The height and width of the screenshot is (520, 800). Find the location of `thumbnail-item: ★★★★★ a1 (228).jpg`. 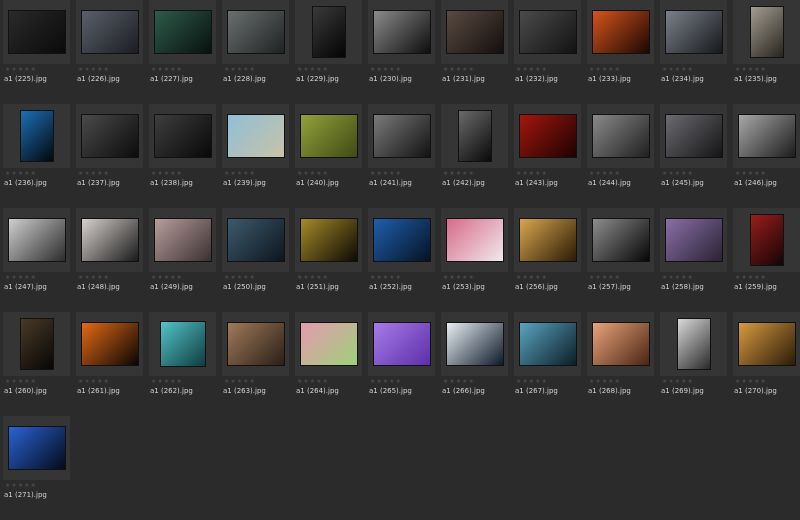

thumbnail-item: ★★★★★ a1 (228).jpg is located at coordinates (255, 52).